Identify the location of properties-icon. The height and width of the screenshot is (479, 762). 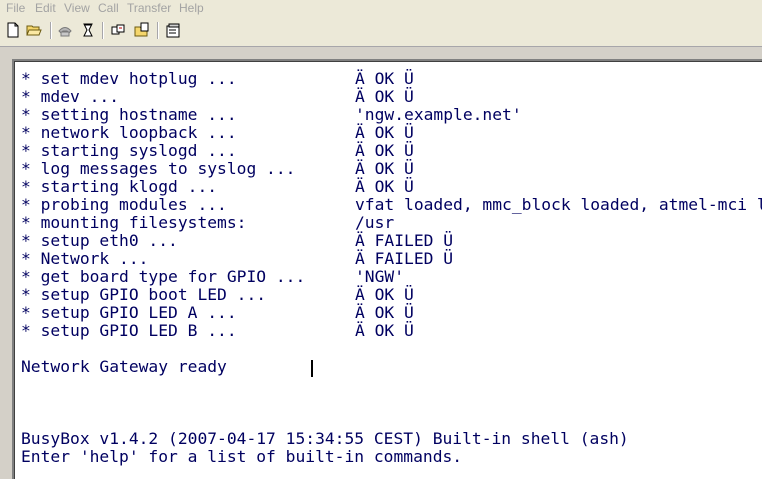
(118, 30).